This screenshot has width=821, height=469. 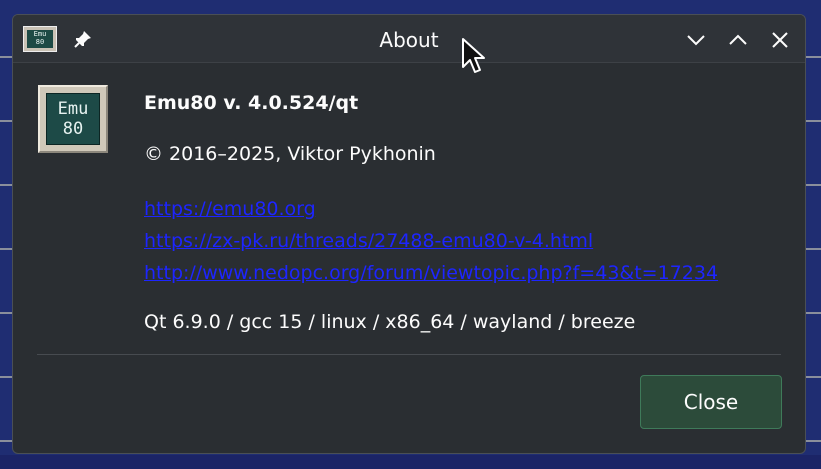 I want to click on desktop-bottom-strip, so click(x=410, y=462).